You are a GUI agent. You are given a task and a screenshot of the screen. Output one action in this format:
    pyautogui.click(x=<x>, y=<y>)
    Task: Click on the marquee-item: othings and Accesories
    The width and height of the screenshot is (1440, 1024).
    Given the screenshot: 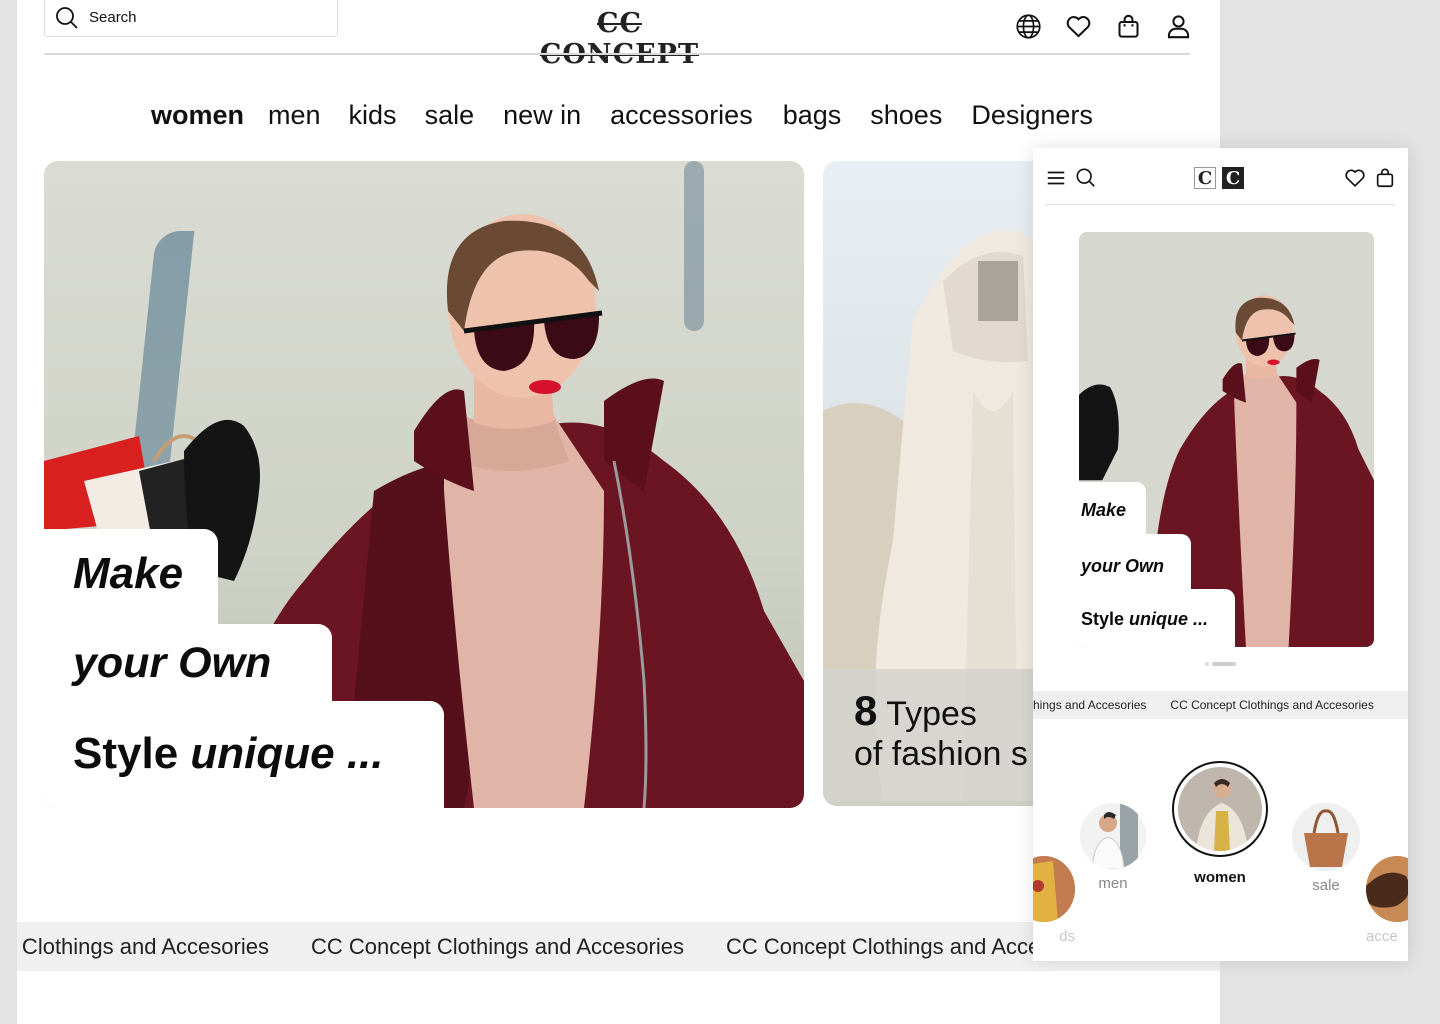 What is the action you would take?
    pyautogui.click(x=1090, y=705)
    